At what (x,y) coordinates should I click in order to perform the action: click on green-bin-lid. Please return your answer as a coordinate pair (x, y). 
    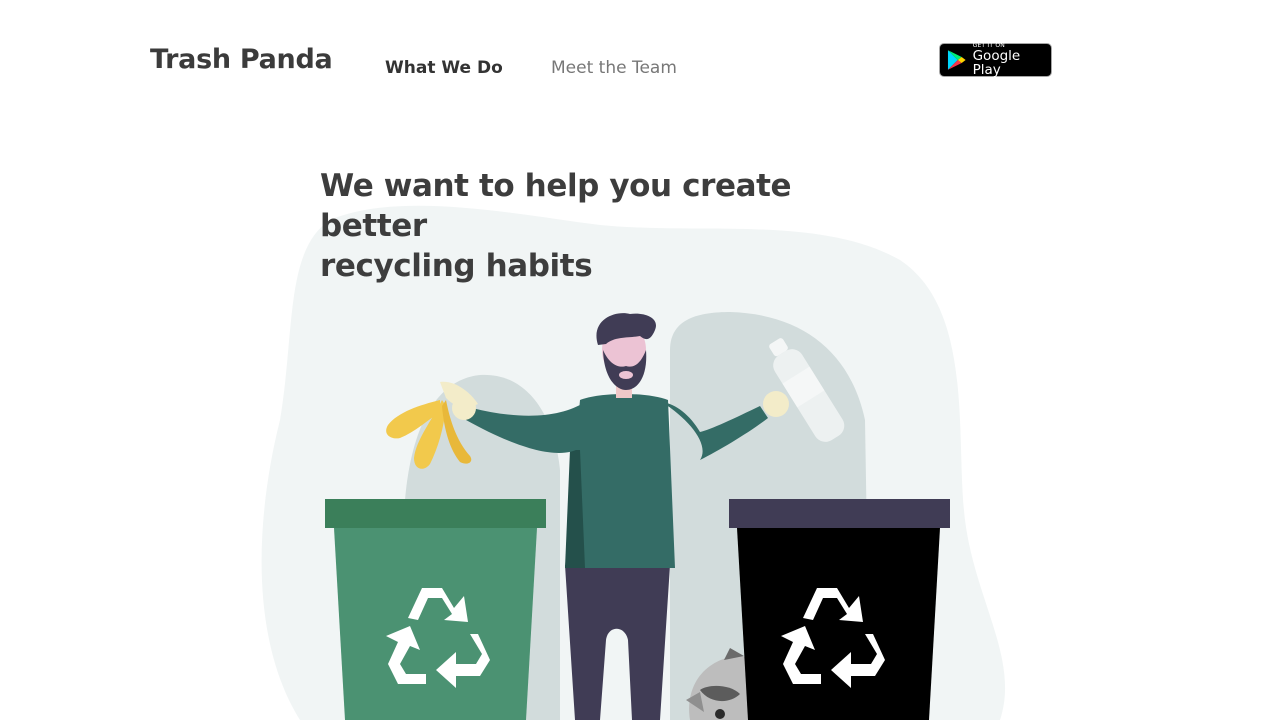
    Looking at the image, I should click on (435, 513).